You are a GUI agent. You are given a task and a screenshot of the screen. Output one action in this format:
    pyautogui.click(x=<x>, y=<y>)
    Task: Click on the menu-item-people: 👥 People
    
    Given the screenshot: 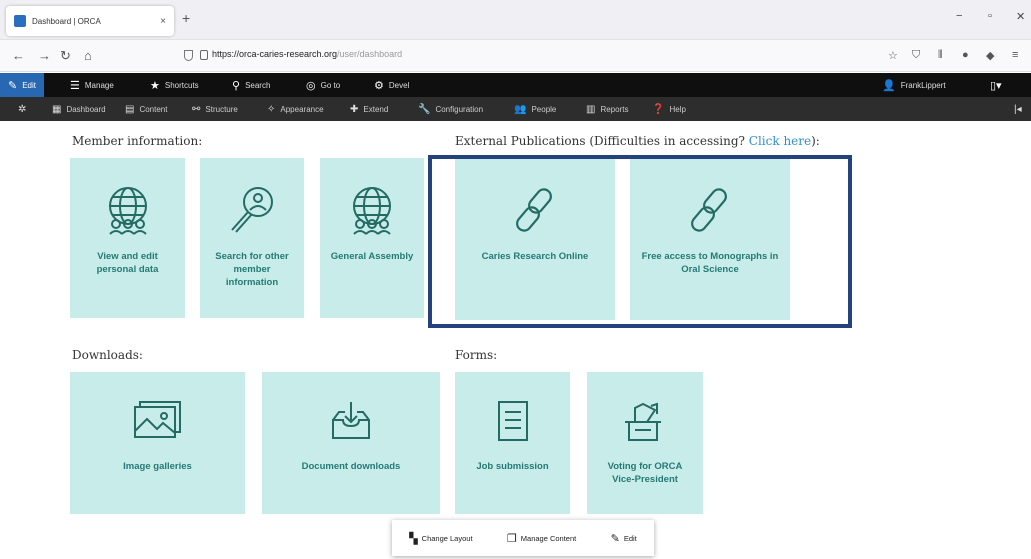 What is the action you would take?
    pyautogui.click(x=535, y=109)
    